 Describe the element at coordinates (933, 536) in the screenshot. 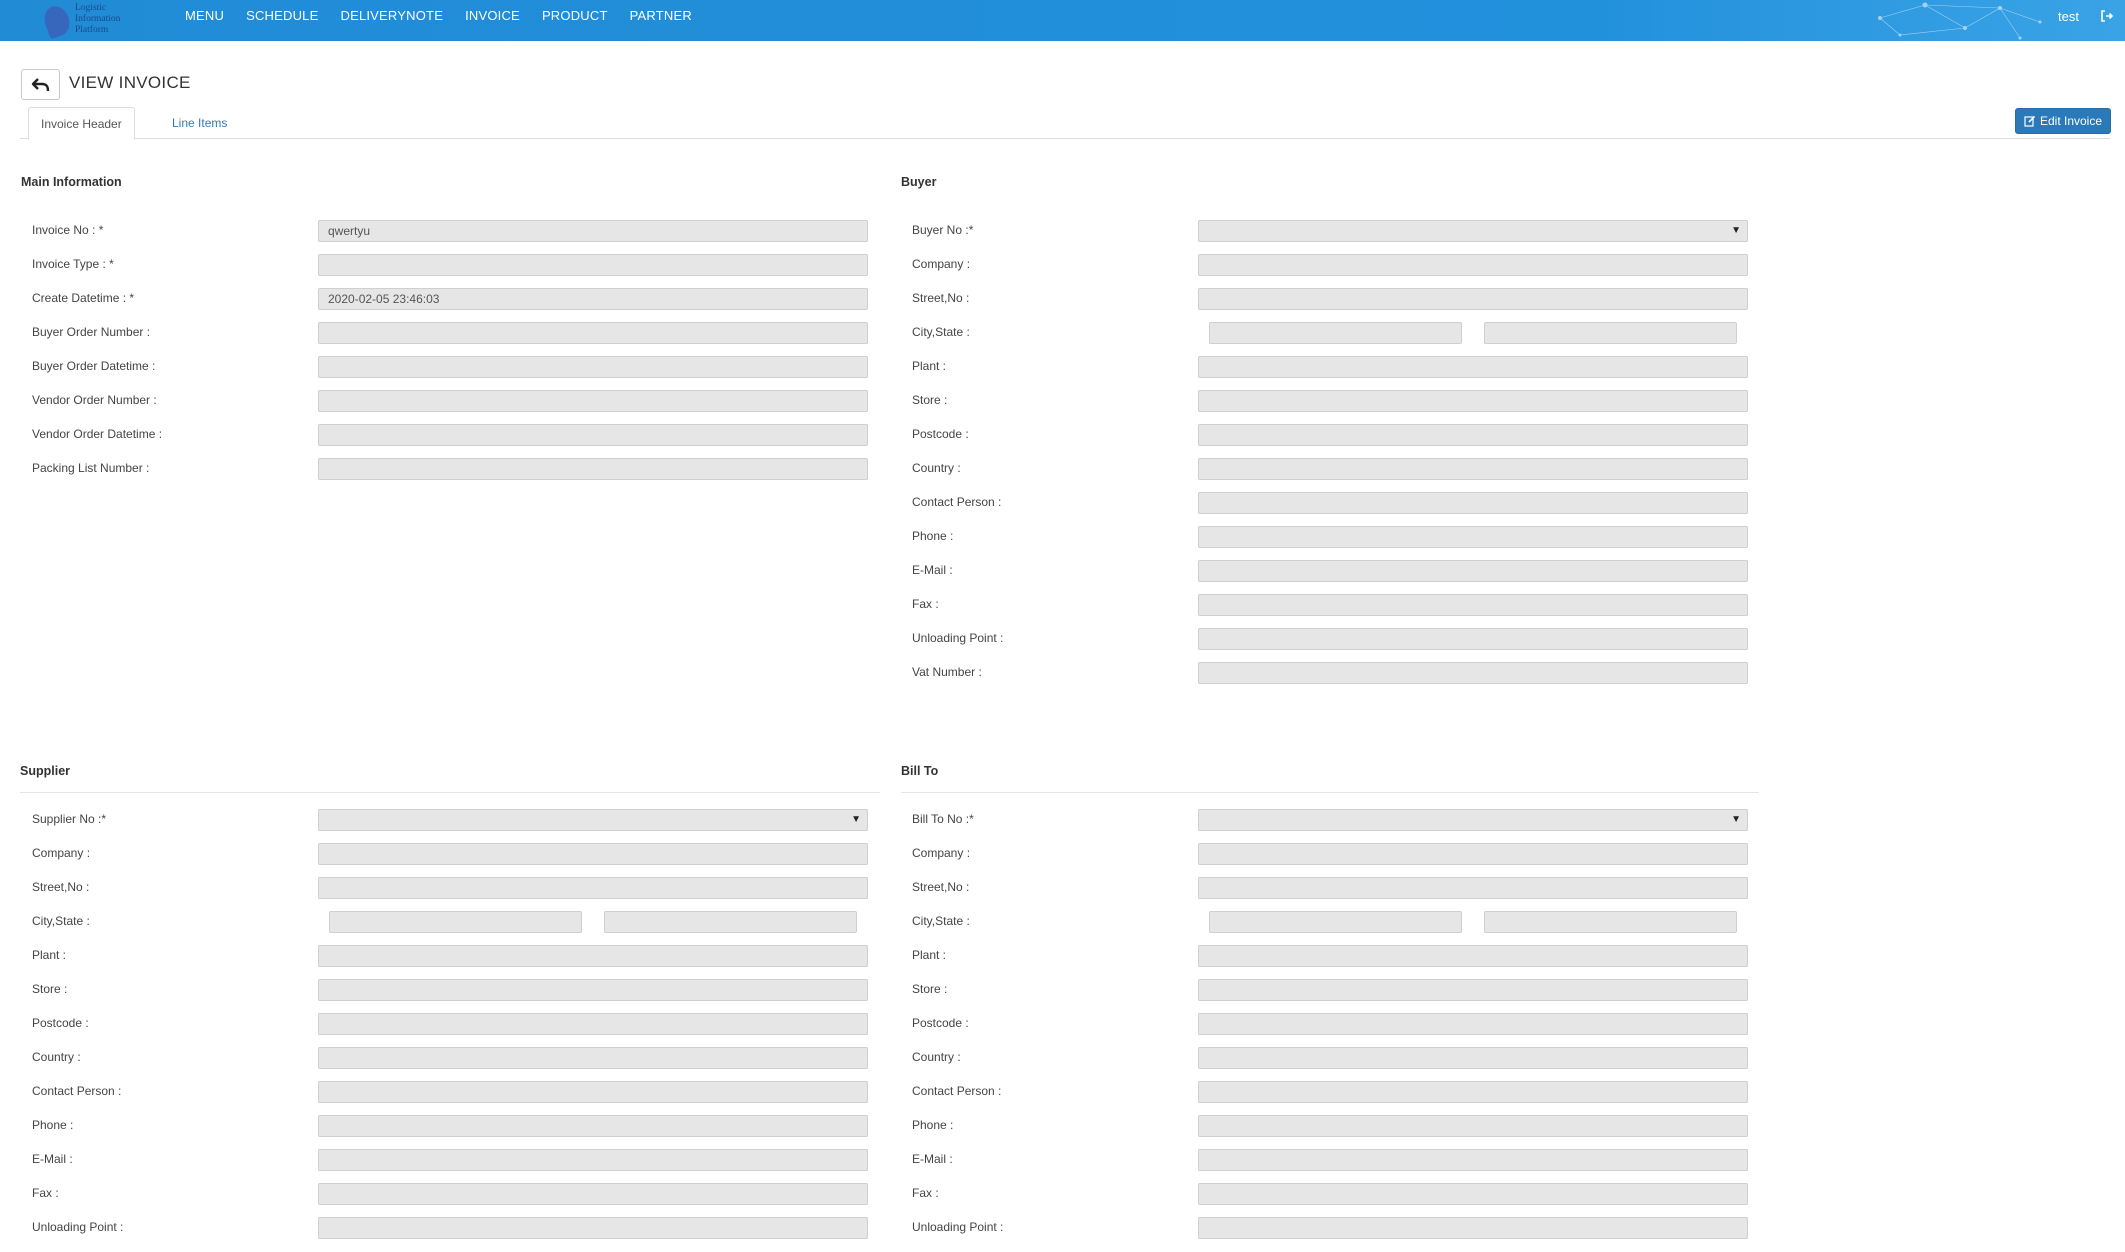

I see `phone-label: Phone :` at that location.